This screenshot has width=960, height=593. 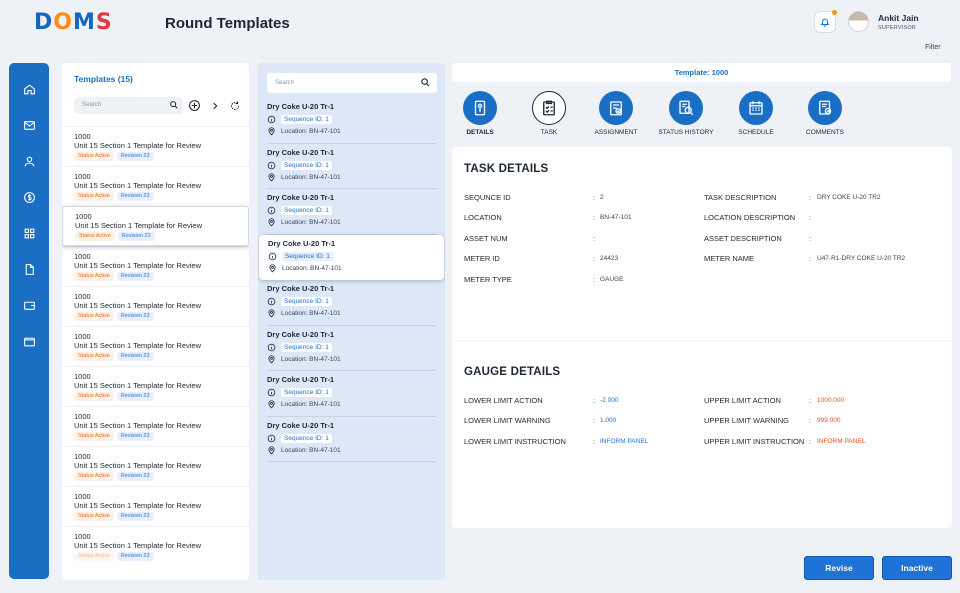 I want to click on tab-schedule: SCHEDULE, so click(x=756, y=113).